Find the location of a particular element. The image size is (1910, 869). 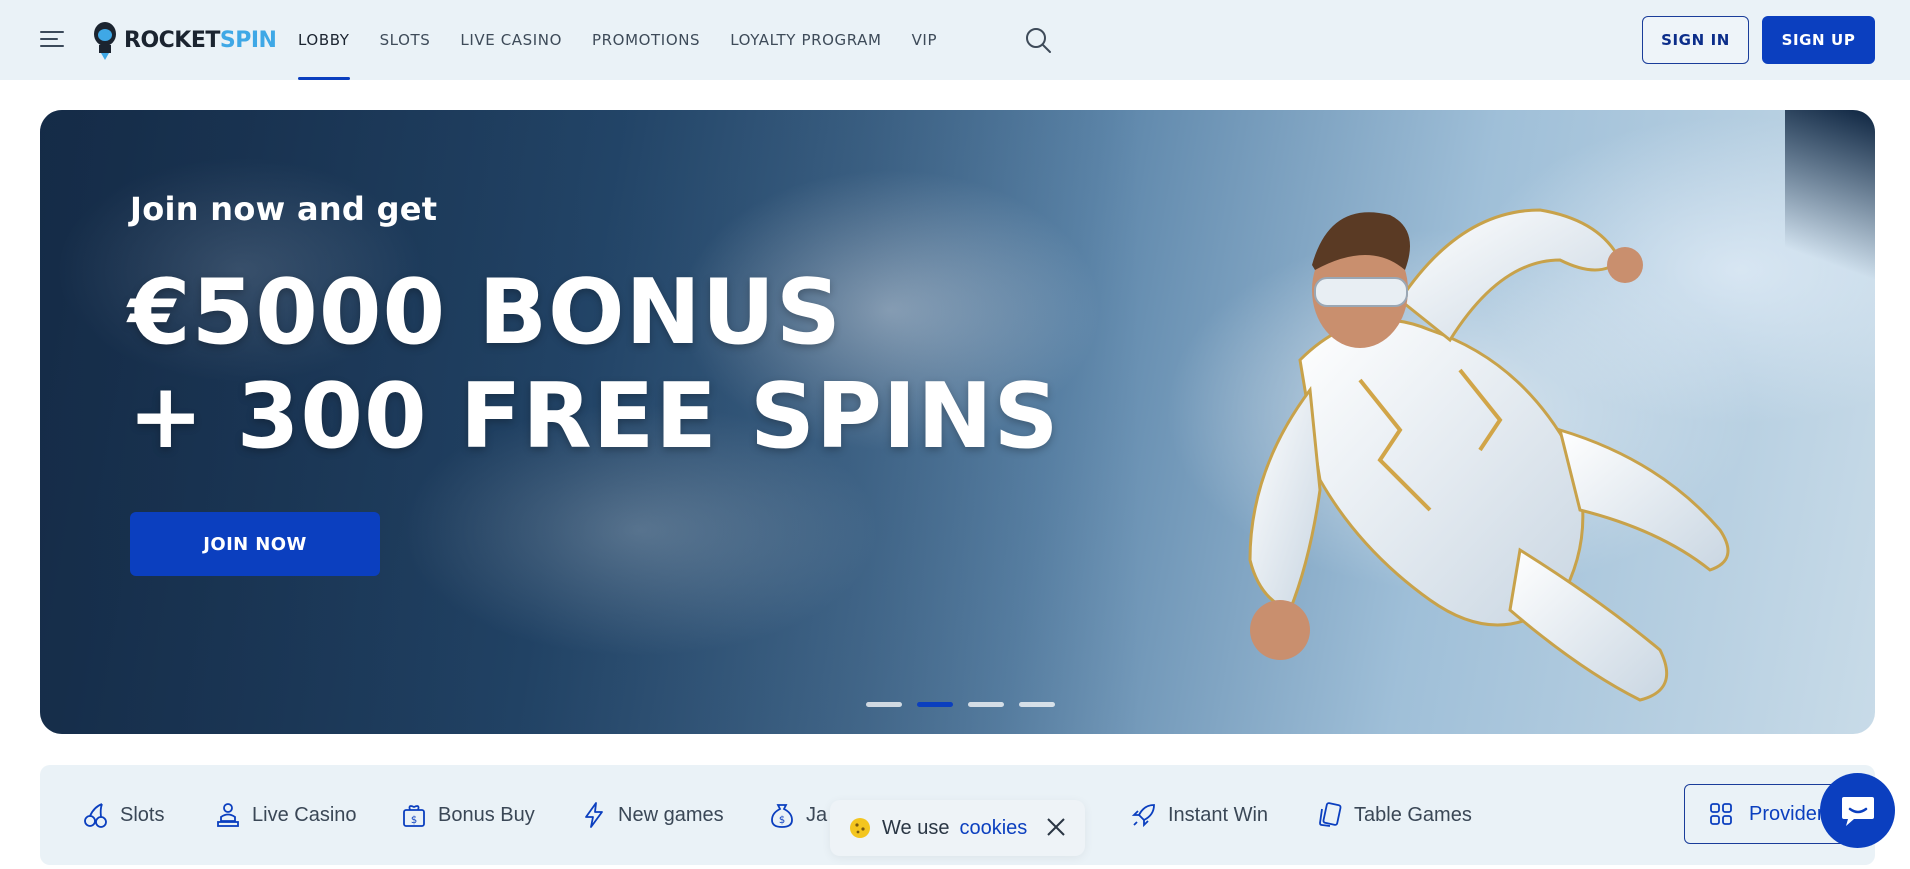

sign-up-button: SIGN UP is located at coordinates (1818, 40).